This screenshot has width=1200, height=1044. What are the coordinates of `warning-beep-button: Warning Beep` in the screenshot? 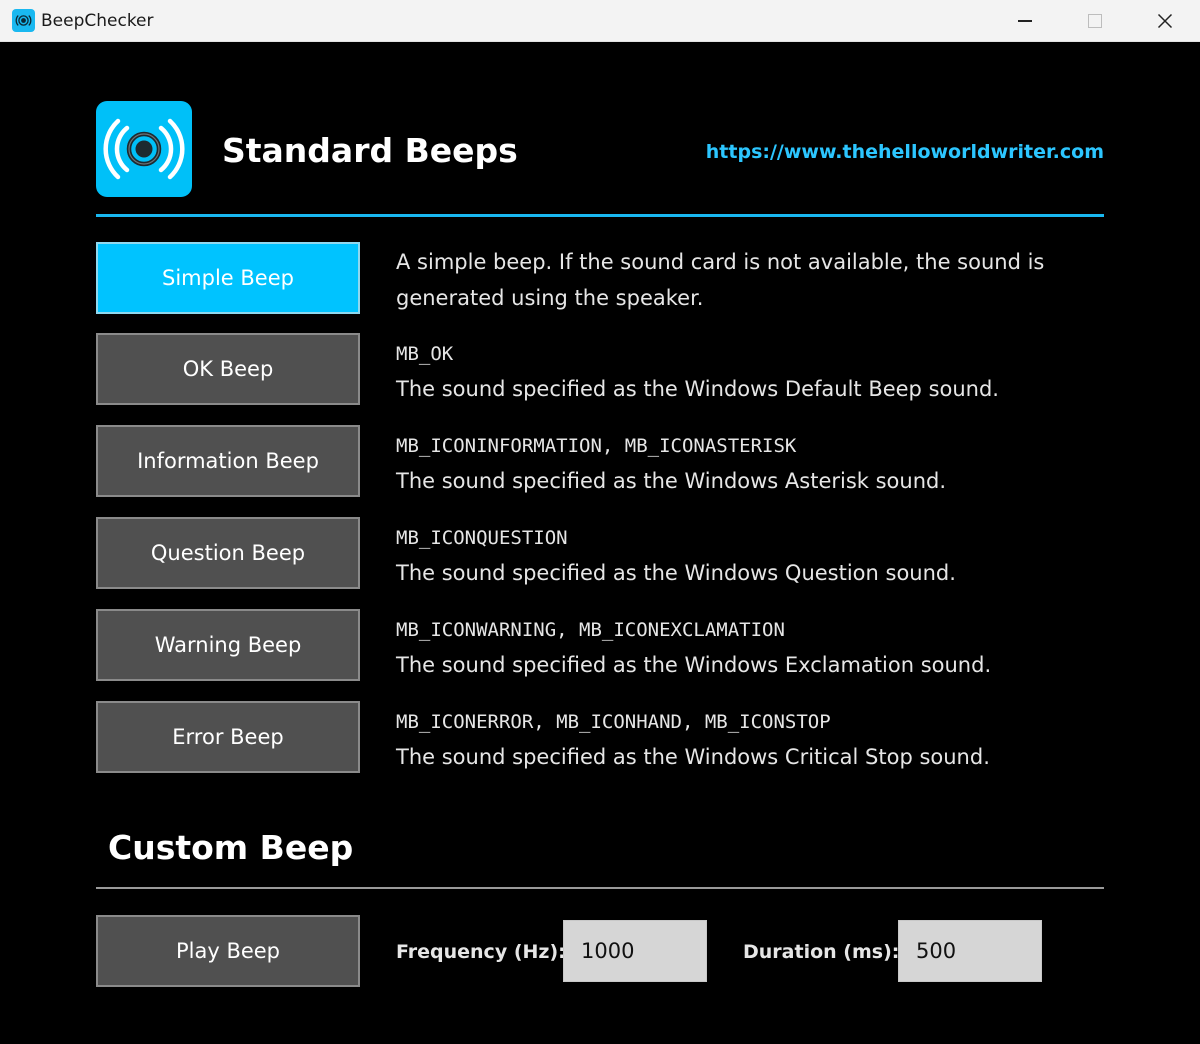 It's located at (228, 645).